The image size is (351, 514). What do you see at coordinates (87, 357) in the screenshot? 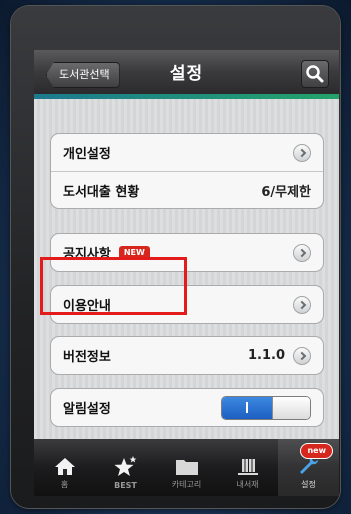
I see `version-info-label: 버전정보` at bounding box center [87, 357].